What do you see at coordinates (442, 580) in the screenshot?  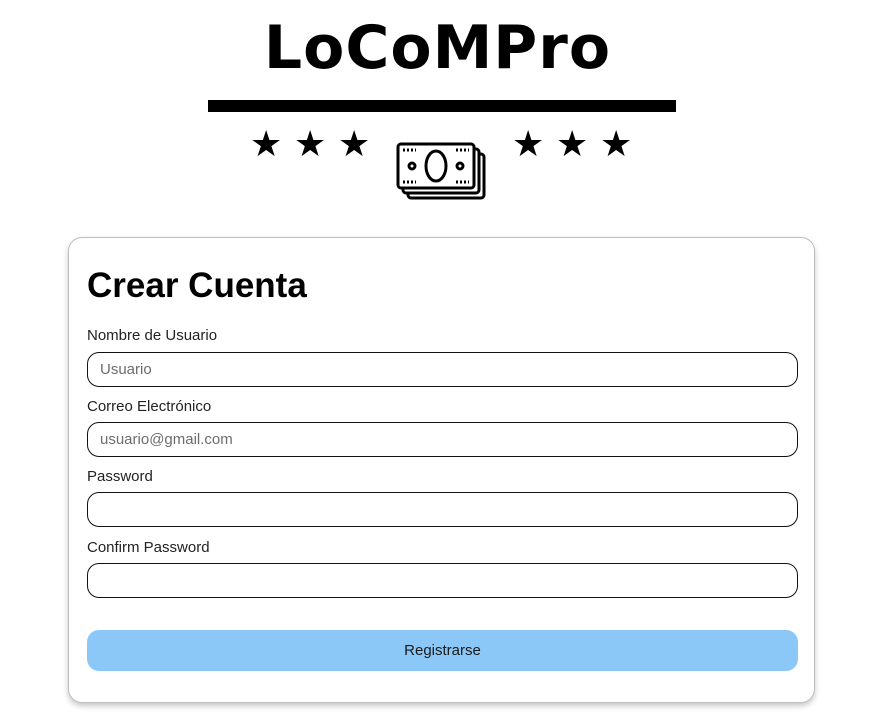 I see `confirm-password-input` at bounding box center [442, 580].